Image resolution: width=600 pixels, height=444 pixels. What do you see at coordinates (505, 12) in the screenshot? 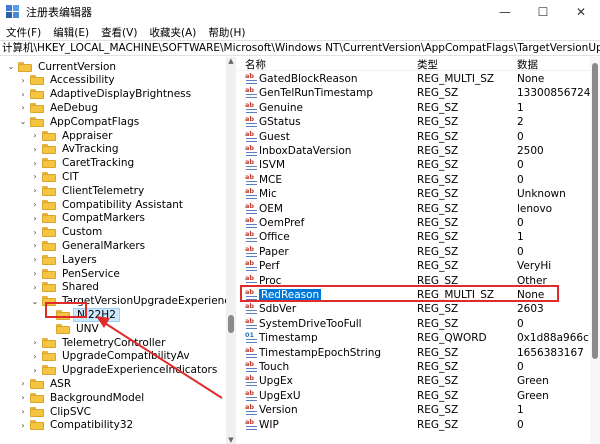
I see `minimize-button: —` at bounding box center [505, 12].